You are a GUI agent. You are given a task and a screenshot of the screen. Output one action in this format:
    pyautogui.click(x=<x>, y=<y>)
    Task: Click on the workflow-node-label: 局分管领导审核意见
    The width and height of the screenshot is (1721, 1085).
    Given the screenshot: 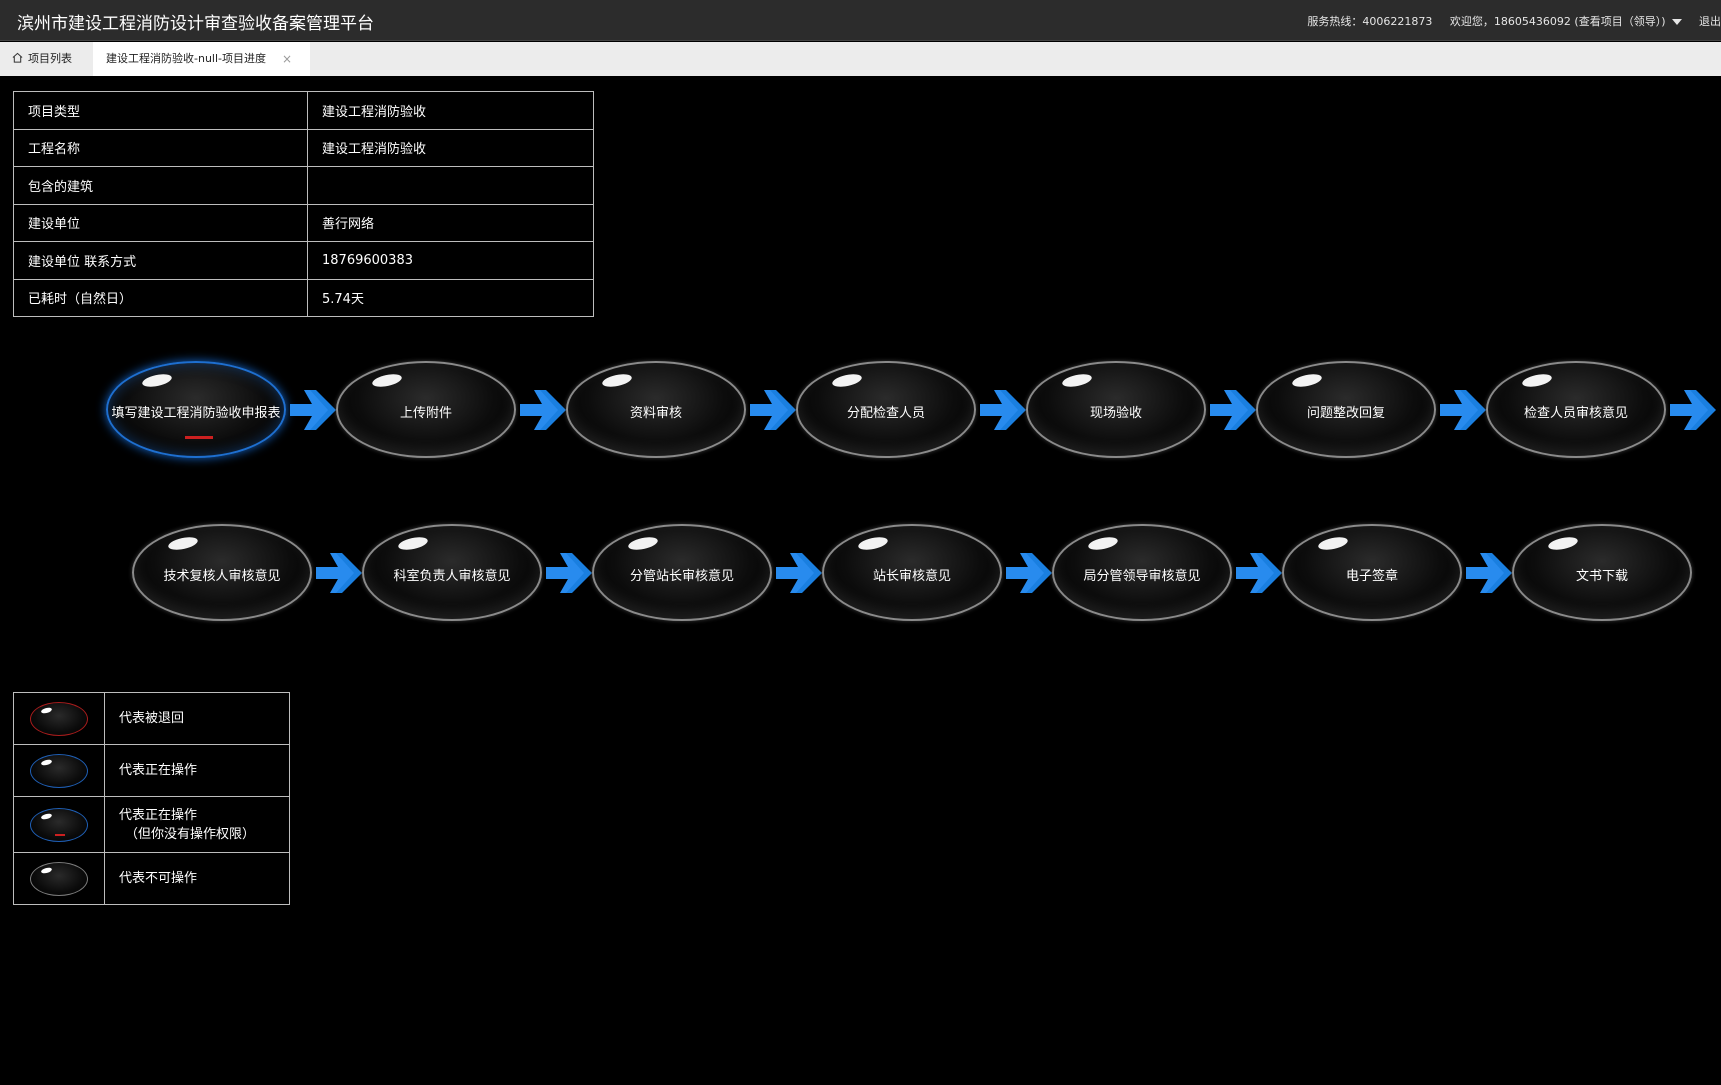 What is the action you would take?
    pyautogui.click(x=1142, y=576)
    